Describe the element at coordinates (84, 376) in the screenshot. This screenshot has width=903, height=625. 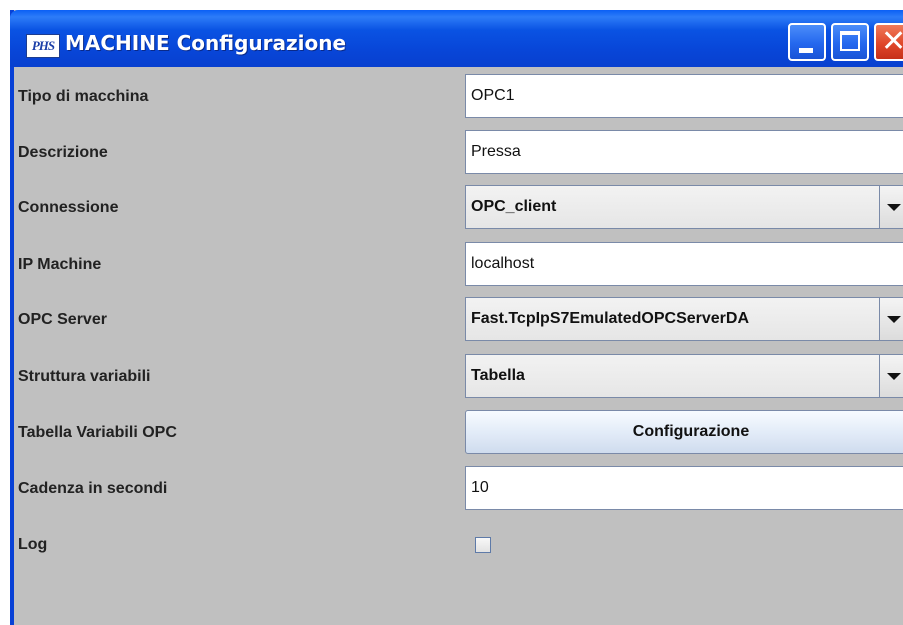
I see `struttura-variabili-label: Struttura variabili` at that location.